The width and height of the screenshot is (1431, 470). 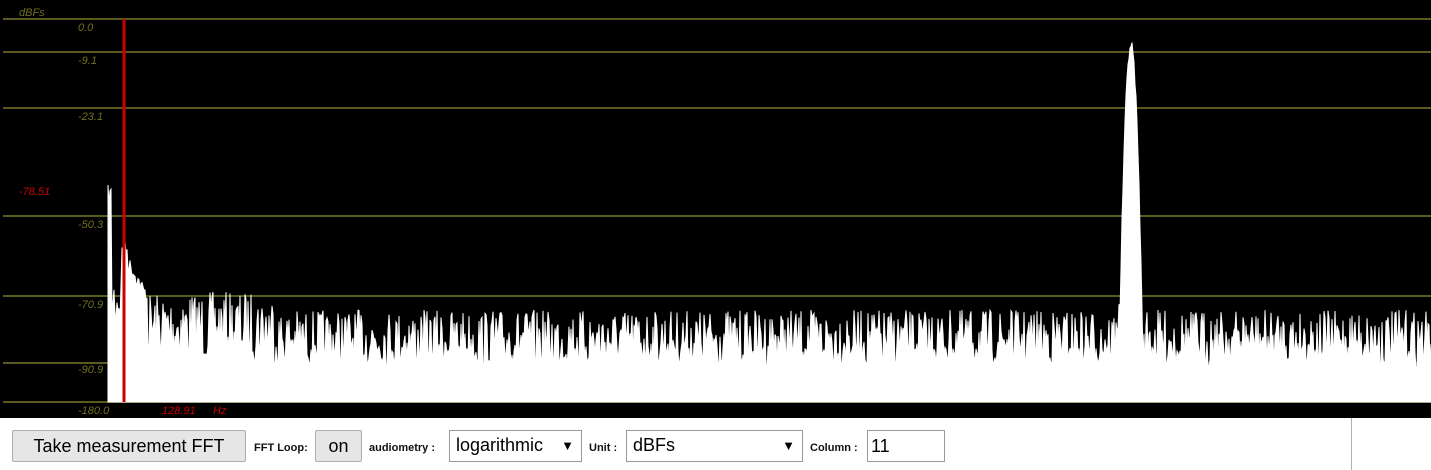 I want to click on y-tick-label: -9.1, so click(x=87, y=61).